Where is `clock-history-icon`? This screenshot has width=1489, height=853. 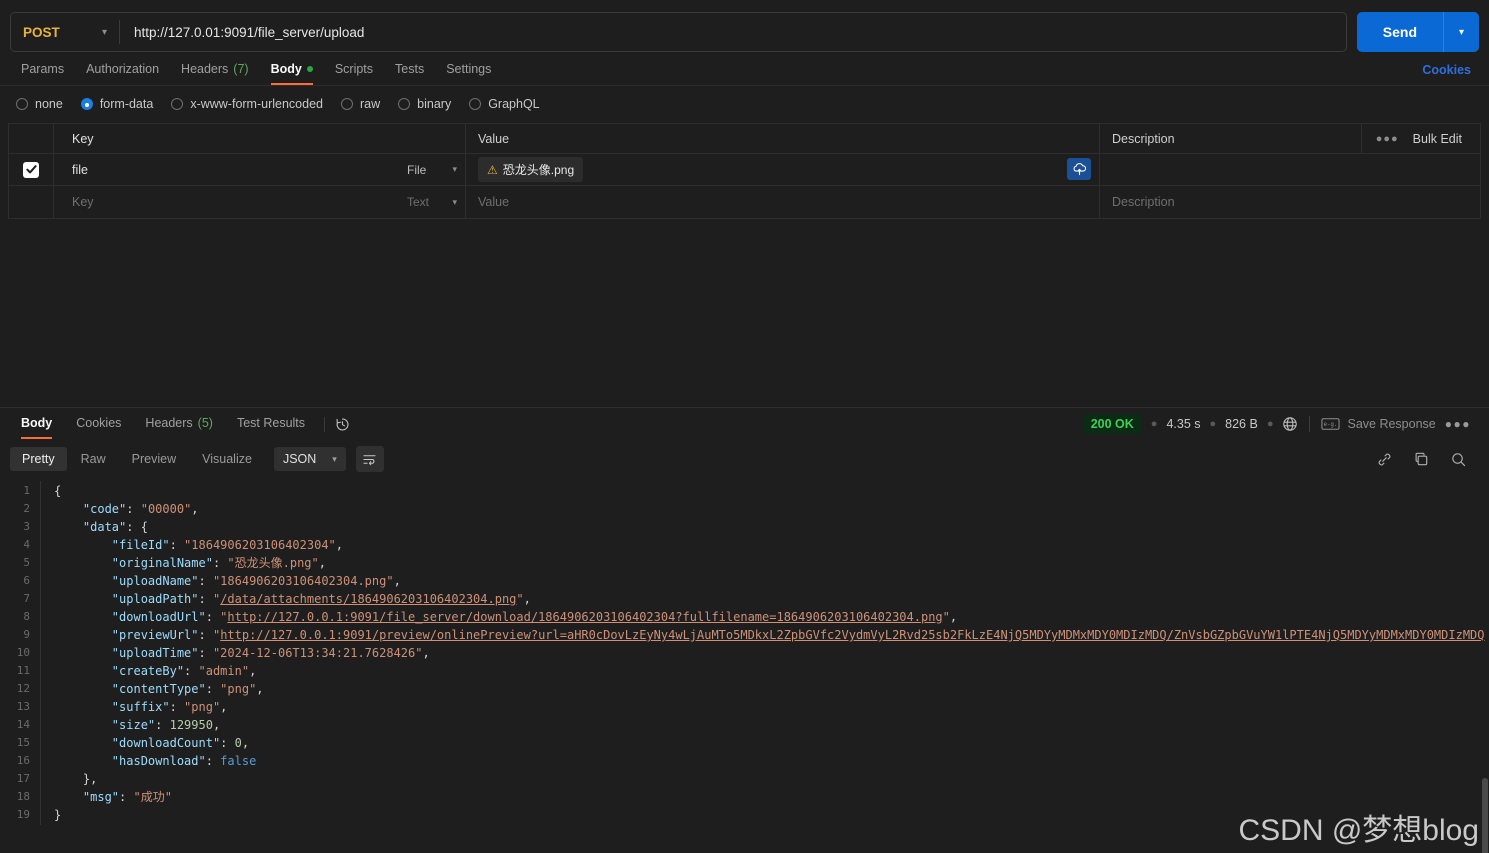
clock-history-icon is located at coordinates (342, 423).